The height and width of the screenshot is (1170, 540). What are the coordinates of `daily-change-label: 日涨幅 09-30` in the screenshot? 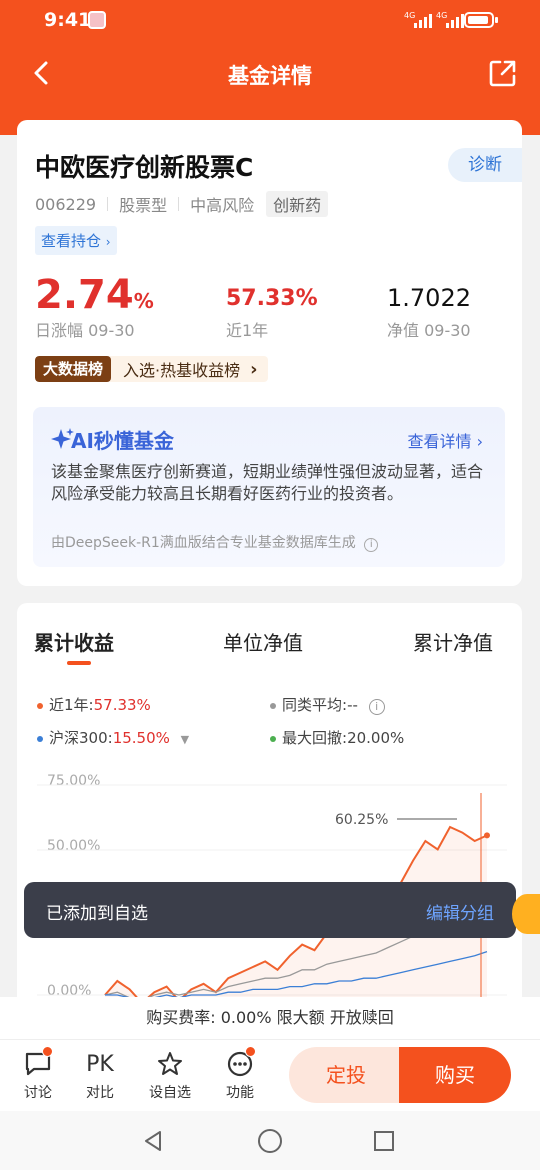 It's located at (85, 330).